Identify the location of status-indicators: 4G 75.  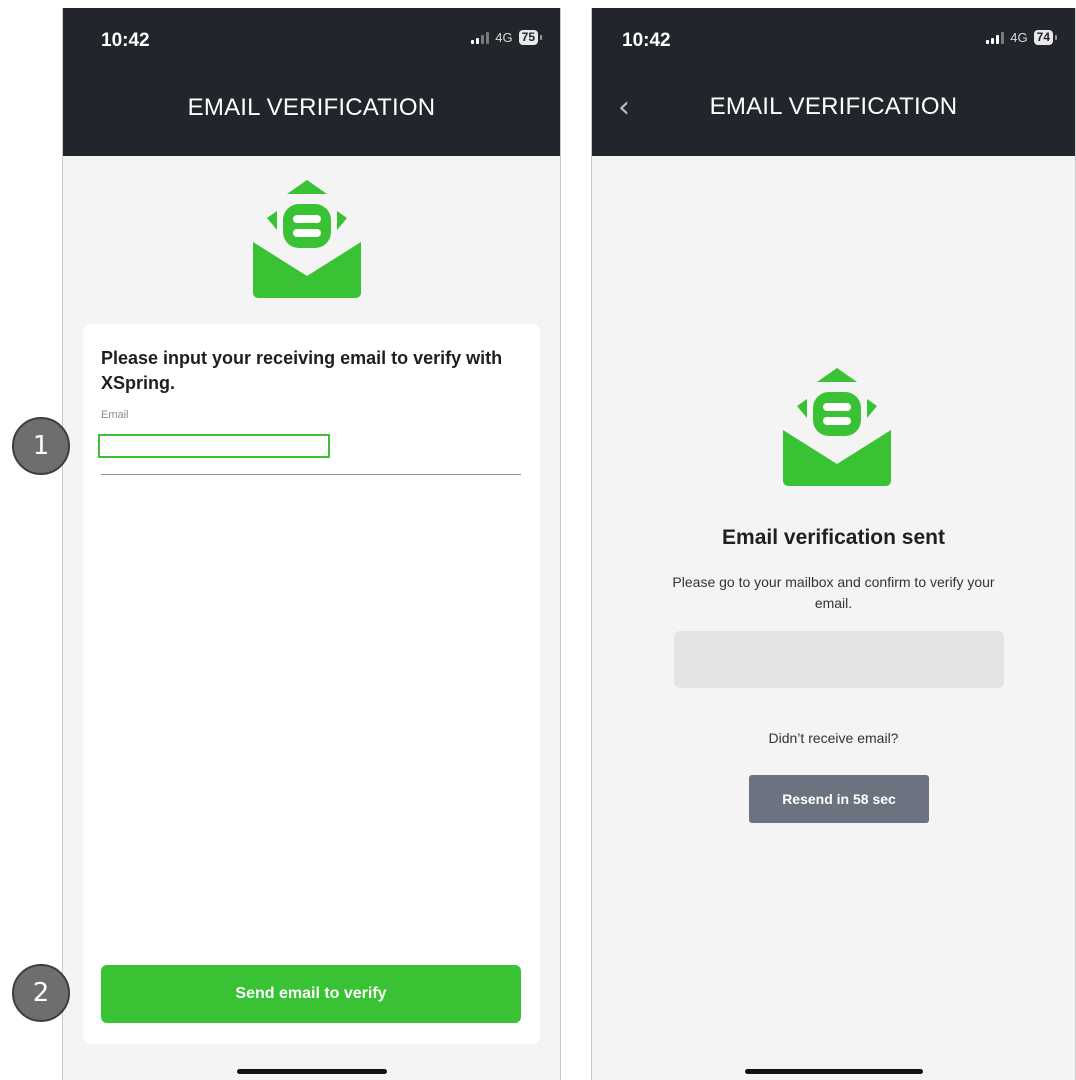
(507, 37).